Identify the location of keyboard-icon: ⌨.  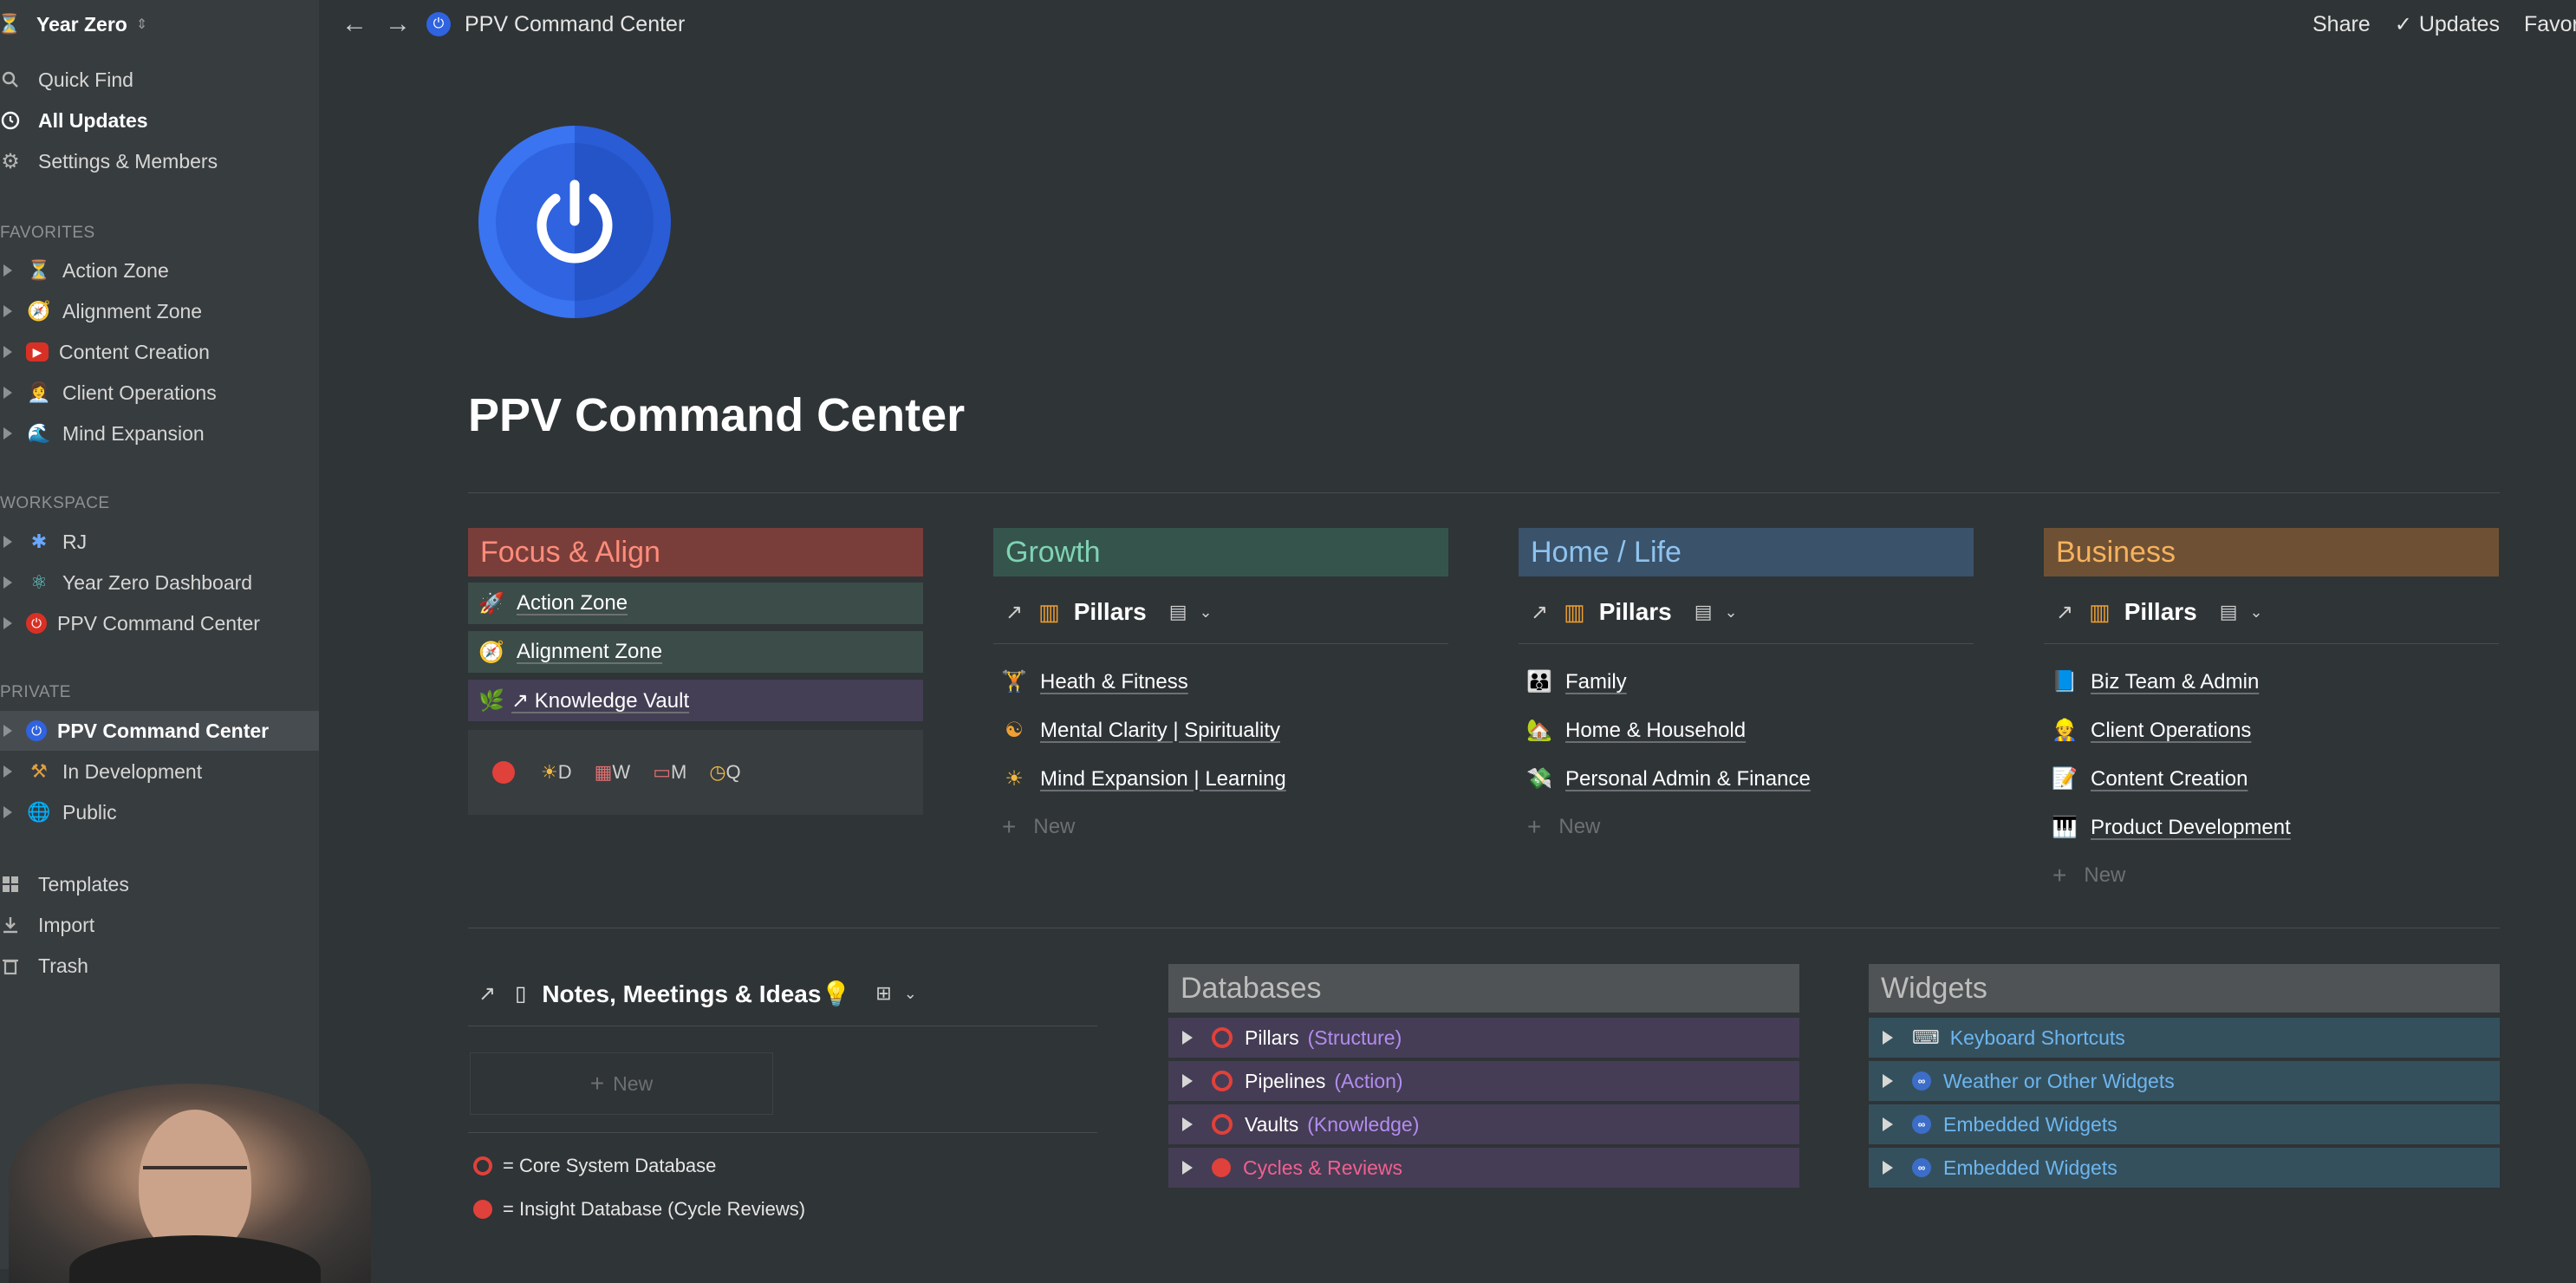
(1926, 1037).